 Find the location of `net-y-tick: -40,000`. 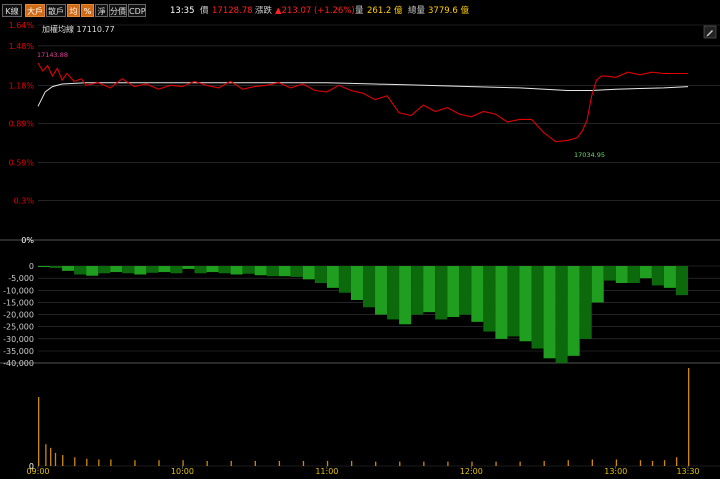

net-y-tick: -40,000 is located at coordinates (18, 363).